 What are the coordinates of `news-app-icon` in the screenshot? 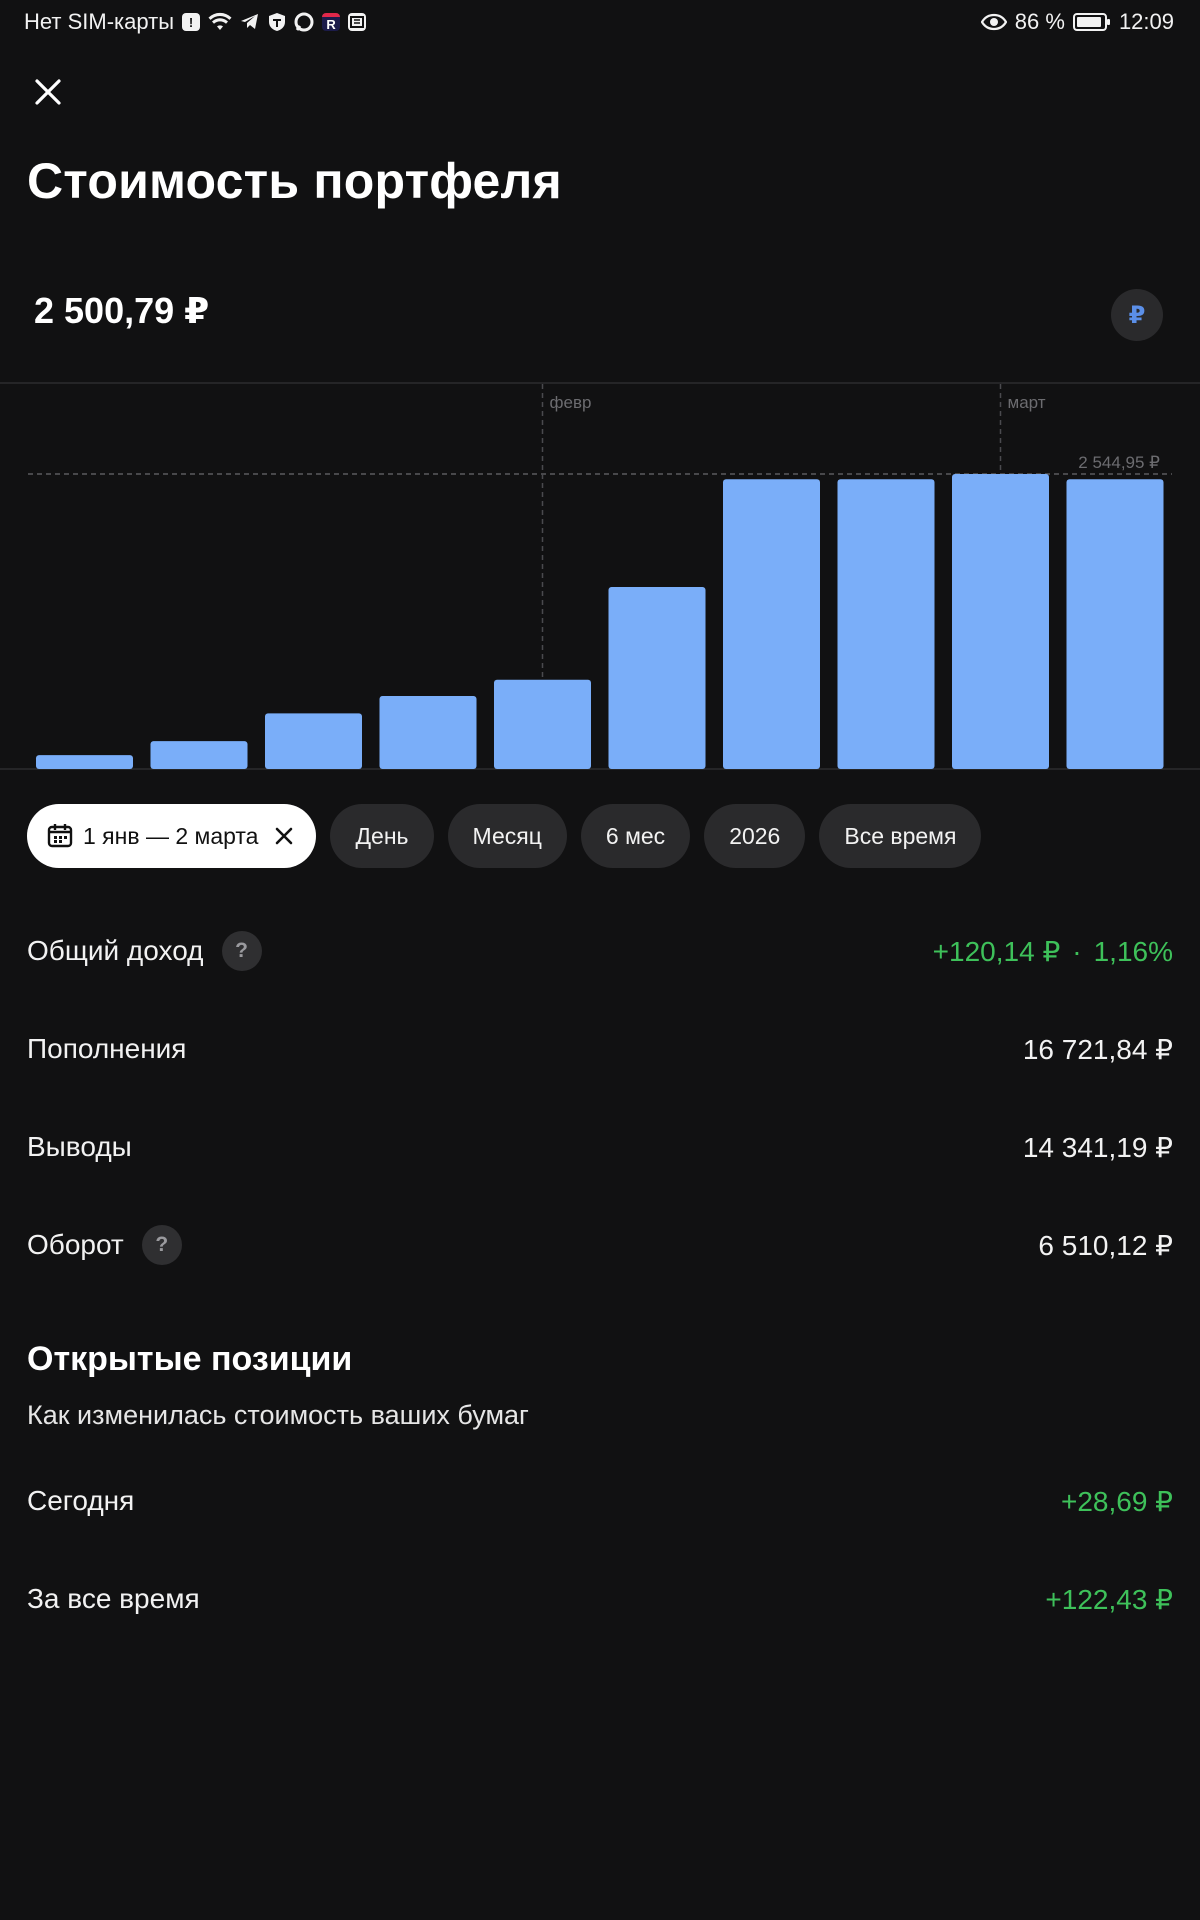 It's located at (357, 22).